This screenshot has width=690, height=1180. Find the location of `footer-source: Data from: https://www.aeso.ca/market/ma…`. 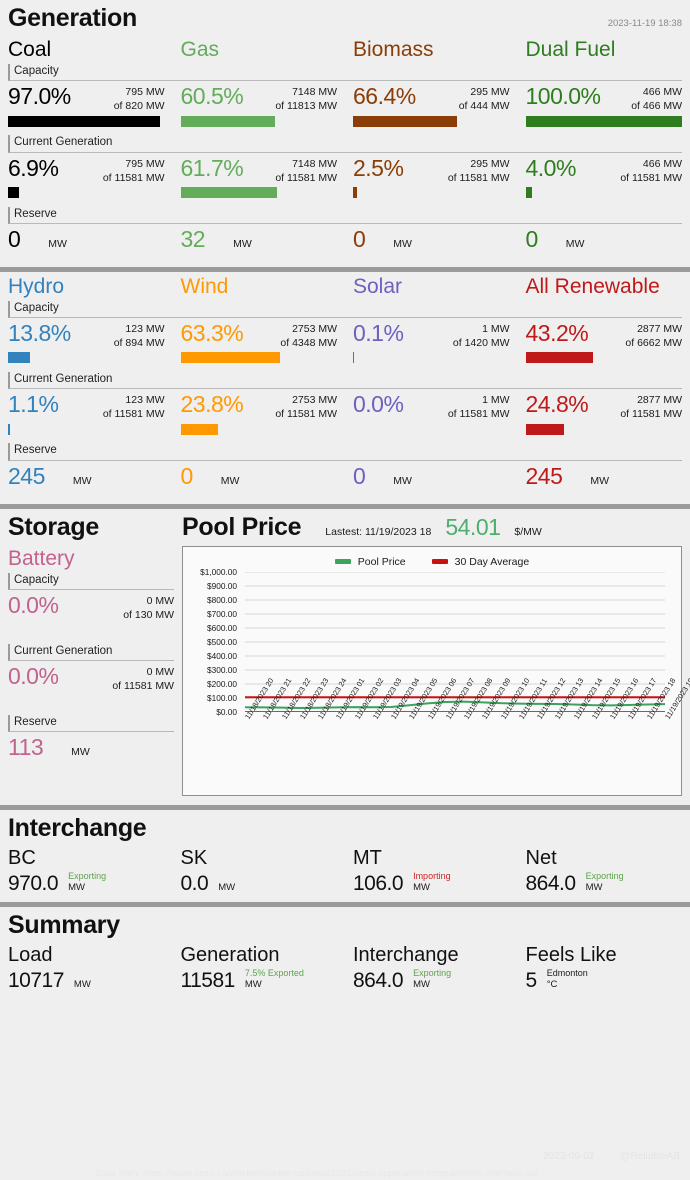

footer-source: Data from: https://www.aeso.ca/market/ma… is located at coordinates (317, 1173).